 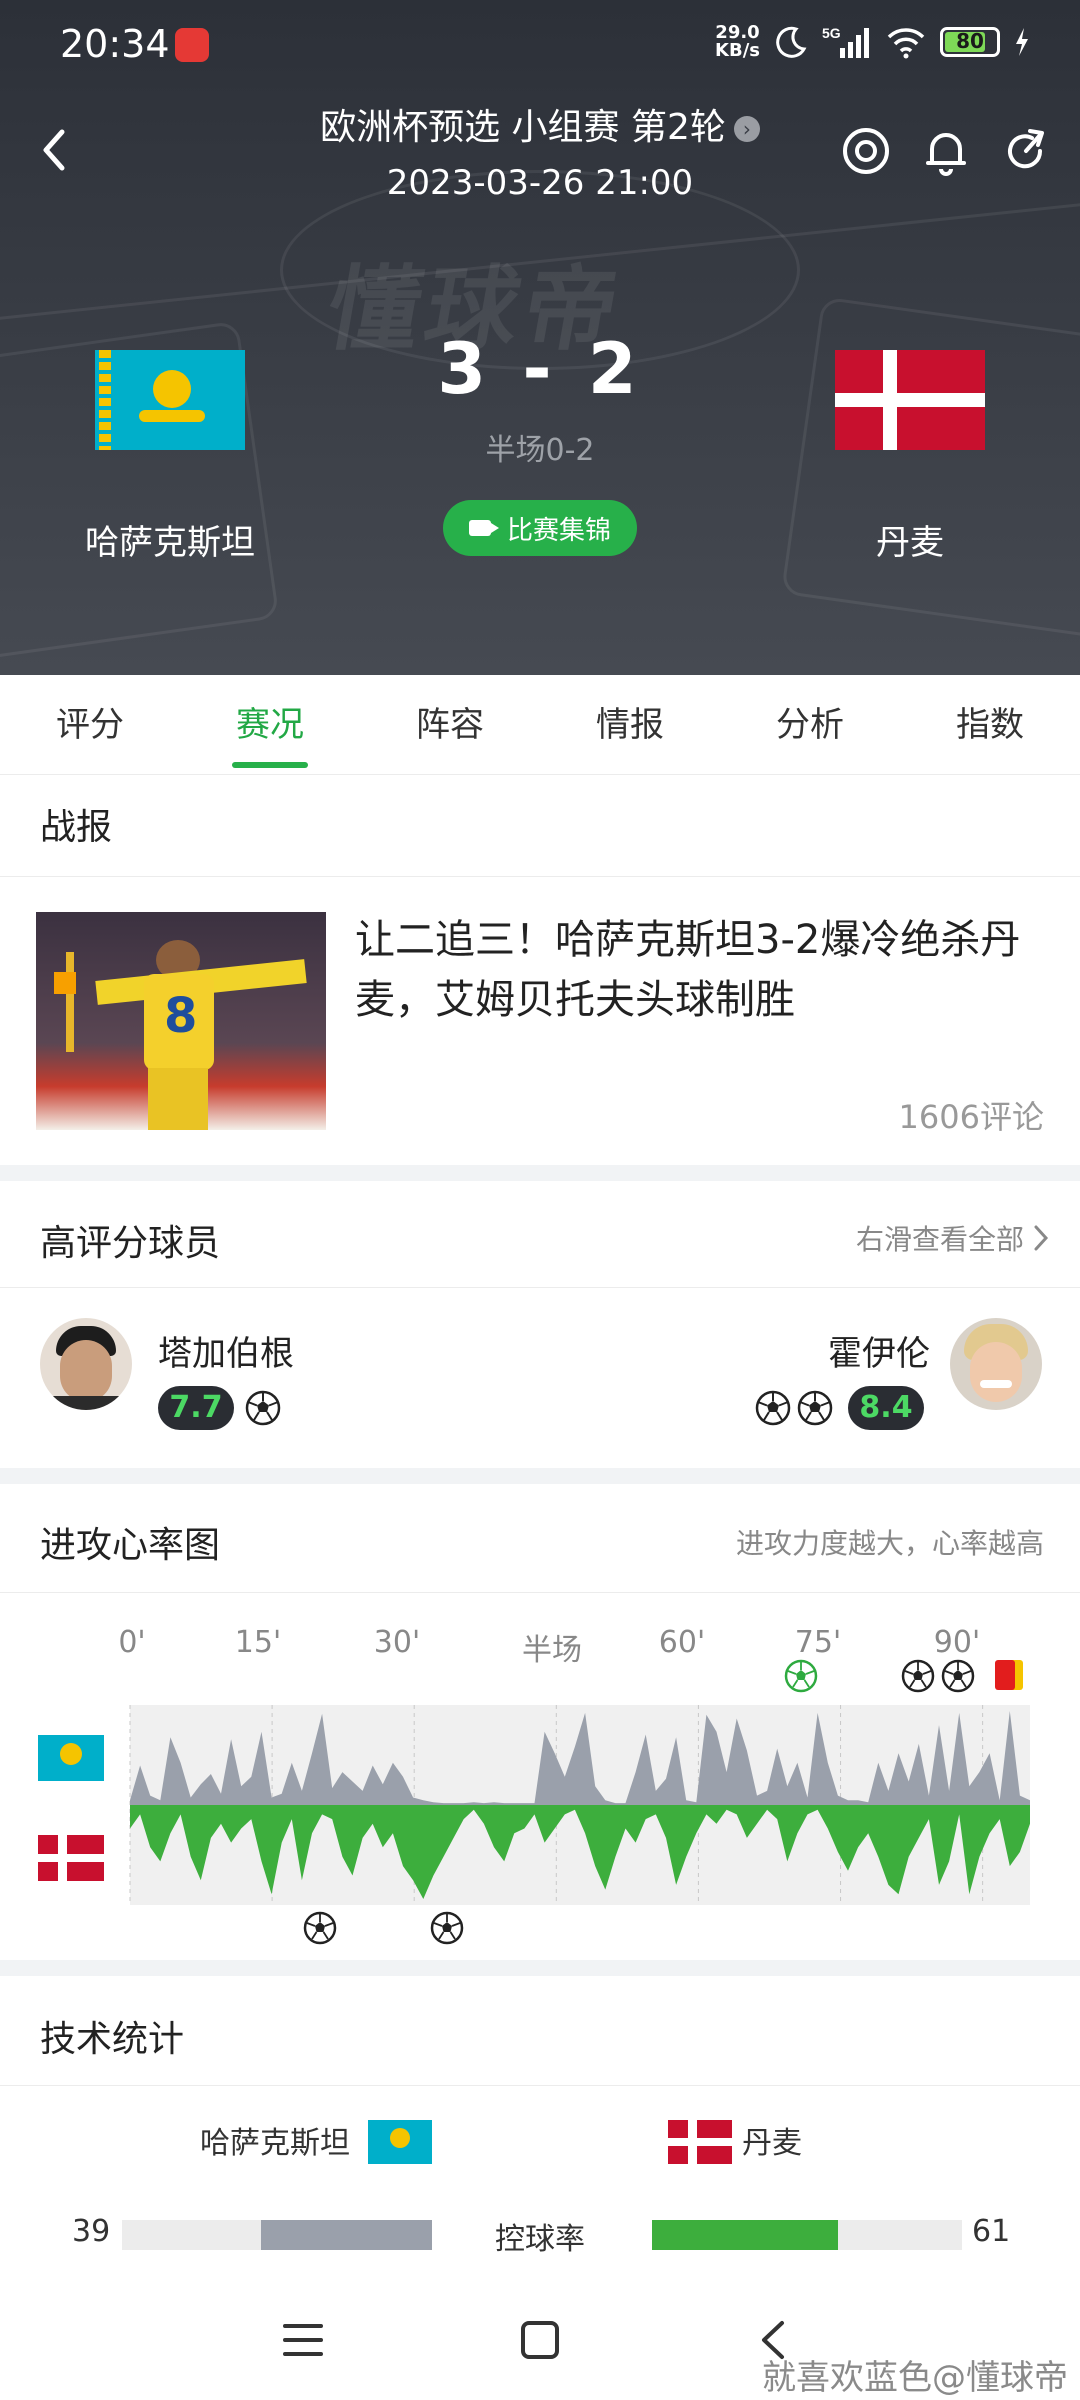 I want to click on stats-home-flag, so click(x=400, y=2142).